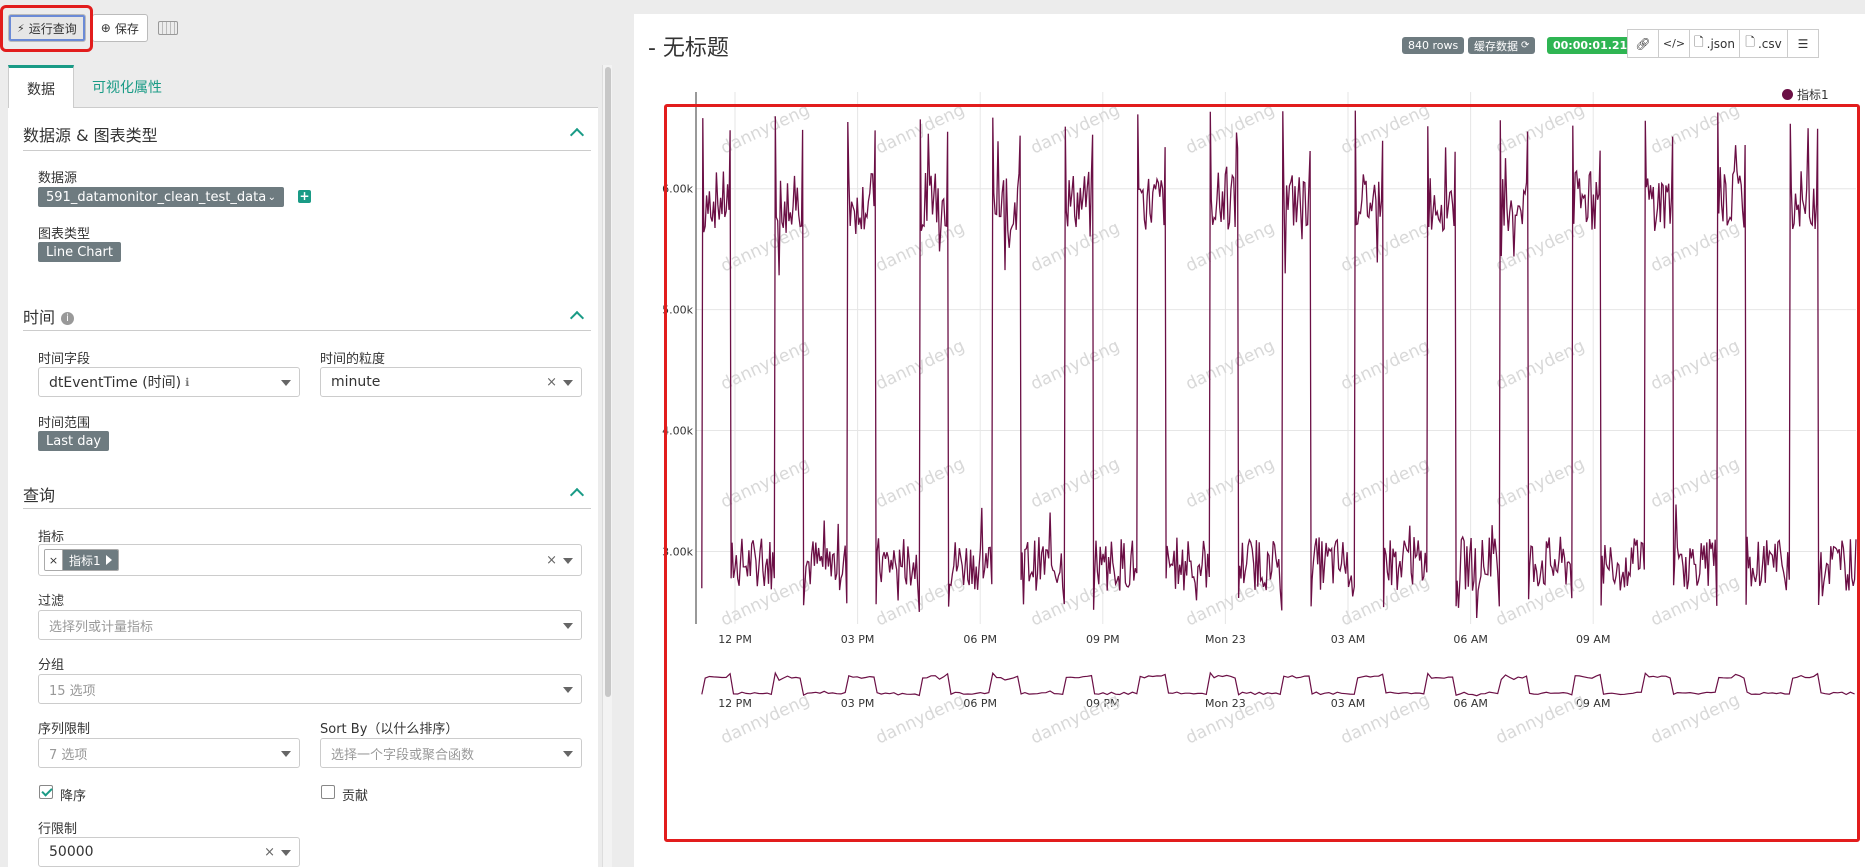 The image size is (1865, 867). Describe the element at coordinates (303, 87) in the screenshot. I see `editor-tabs: 数据 可视化属性` at that location.